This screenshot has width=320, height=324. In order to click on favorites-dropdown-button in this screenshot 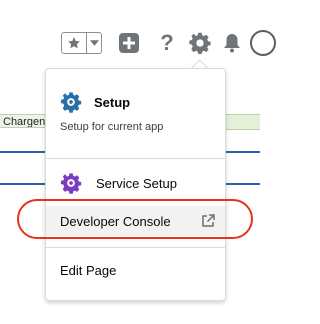, I will do `click(94, 43)`.